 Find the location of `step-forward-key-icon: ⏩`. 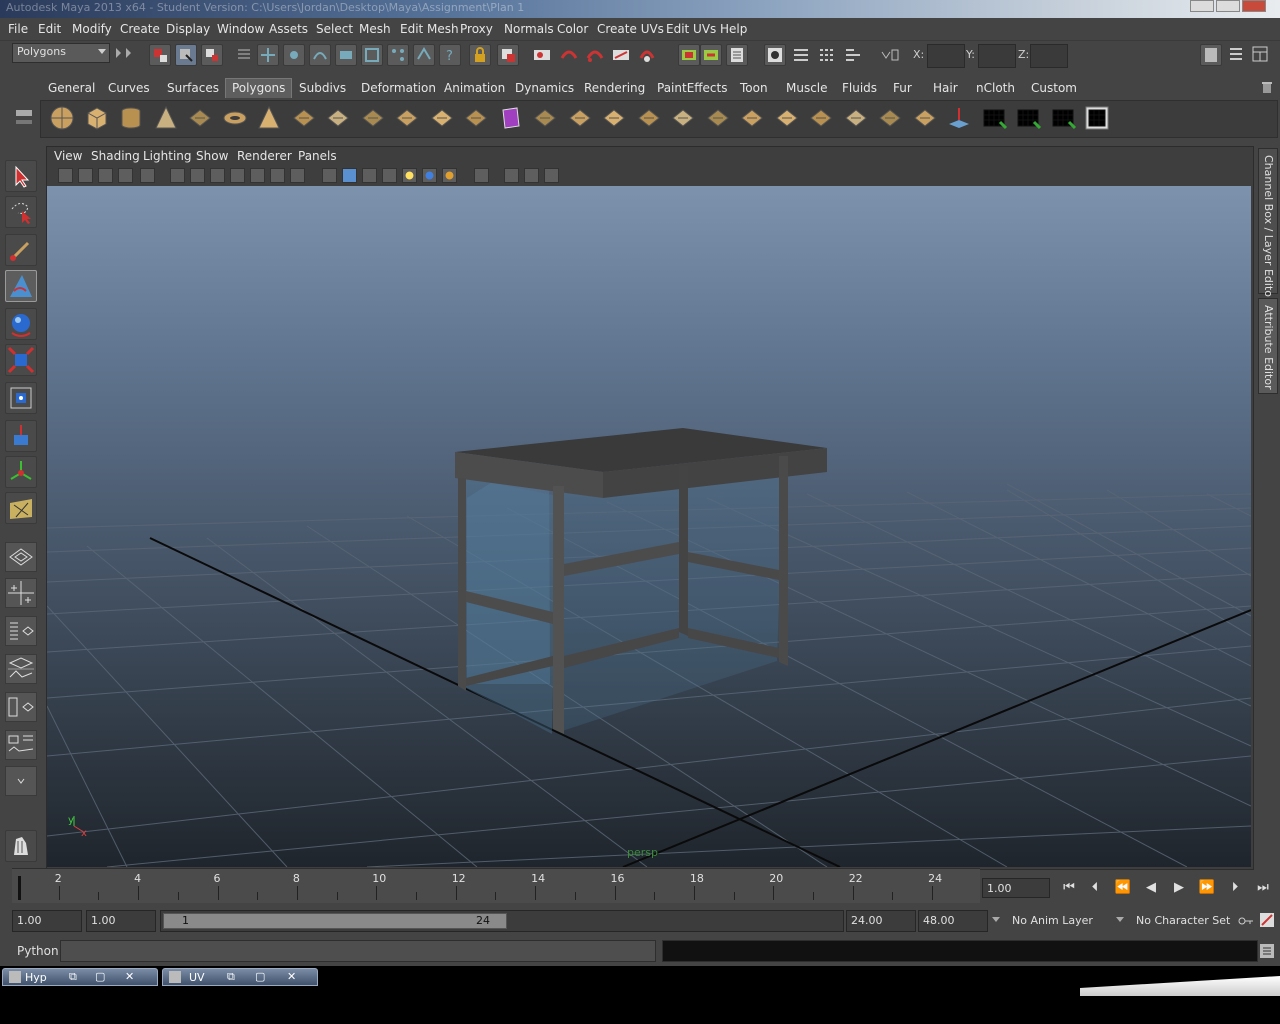

step-forward-key-icon: ⏩ is located at coordinates (1207, 888).